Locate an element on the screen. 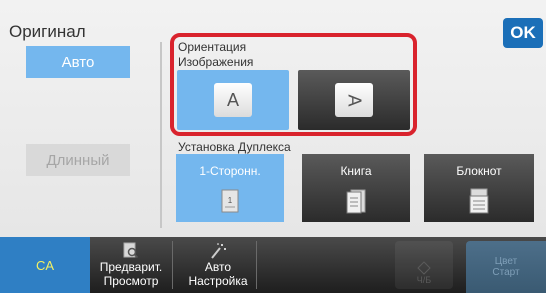 The height and width of the screenshot is (293, 546). auto-setting-label-line2: Настройка is located at coordinates (218, 281).